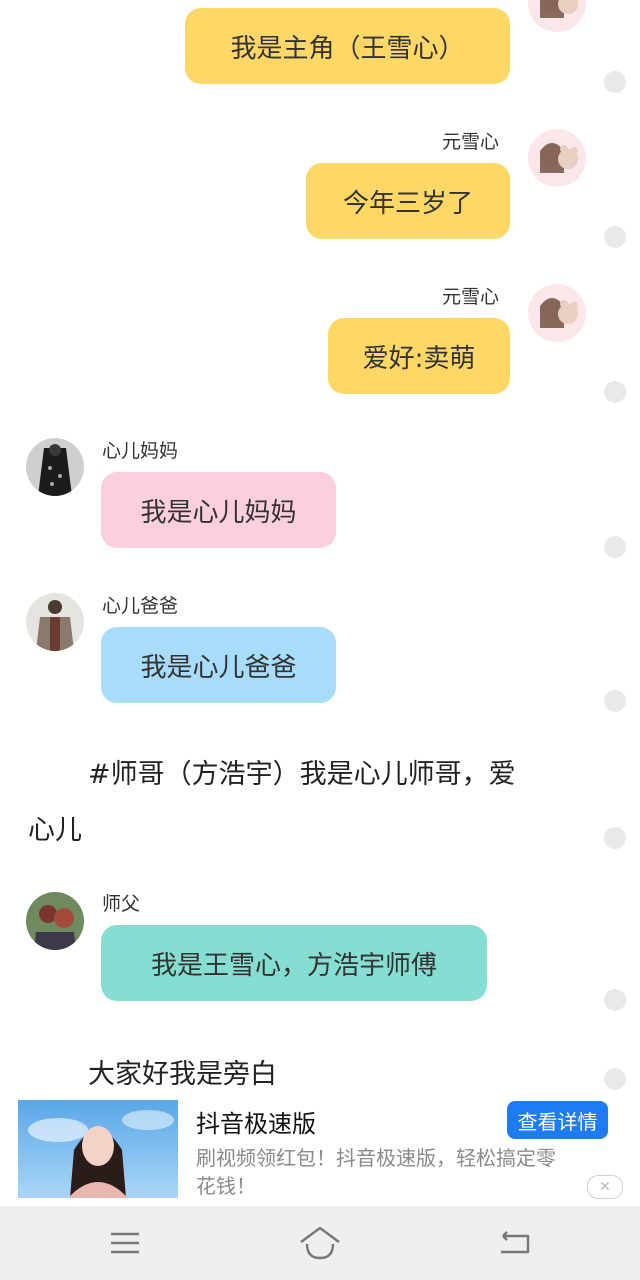 The height and width of the screenshot is (1280, 640). Describe the element at coordinates (55, 622) in the screenshot. I see `father-avatar-icon` at that location.